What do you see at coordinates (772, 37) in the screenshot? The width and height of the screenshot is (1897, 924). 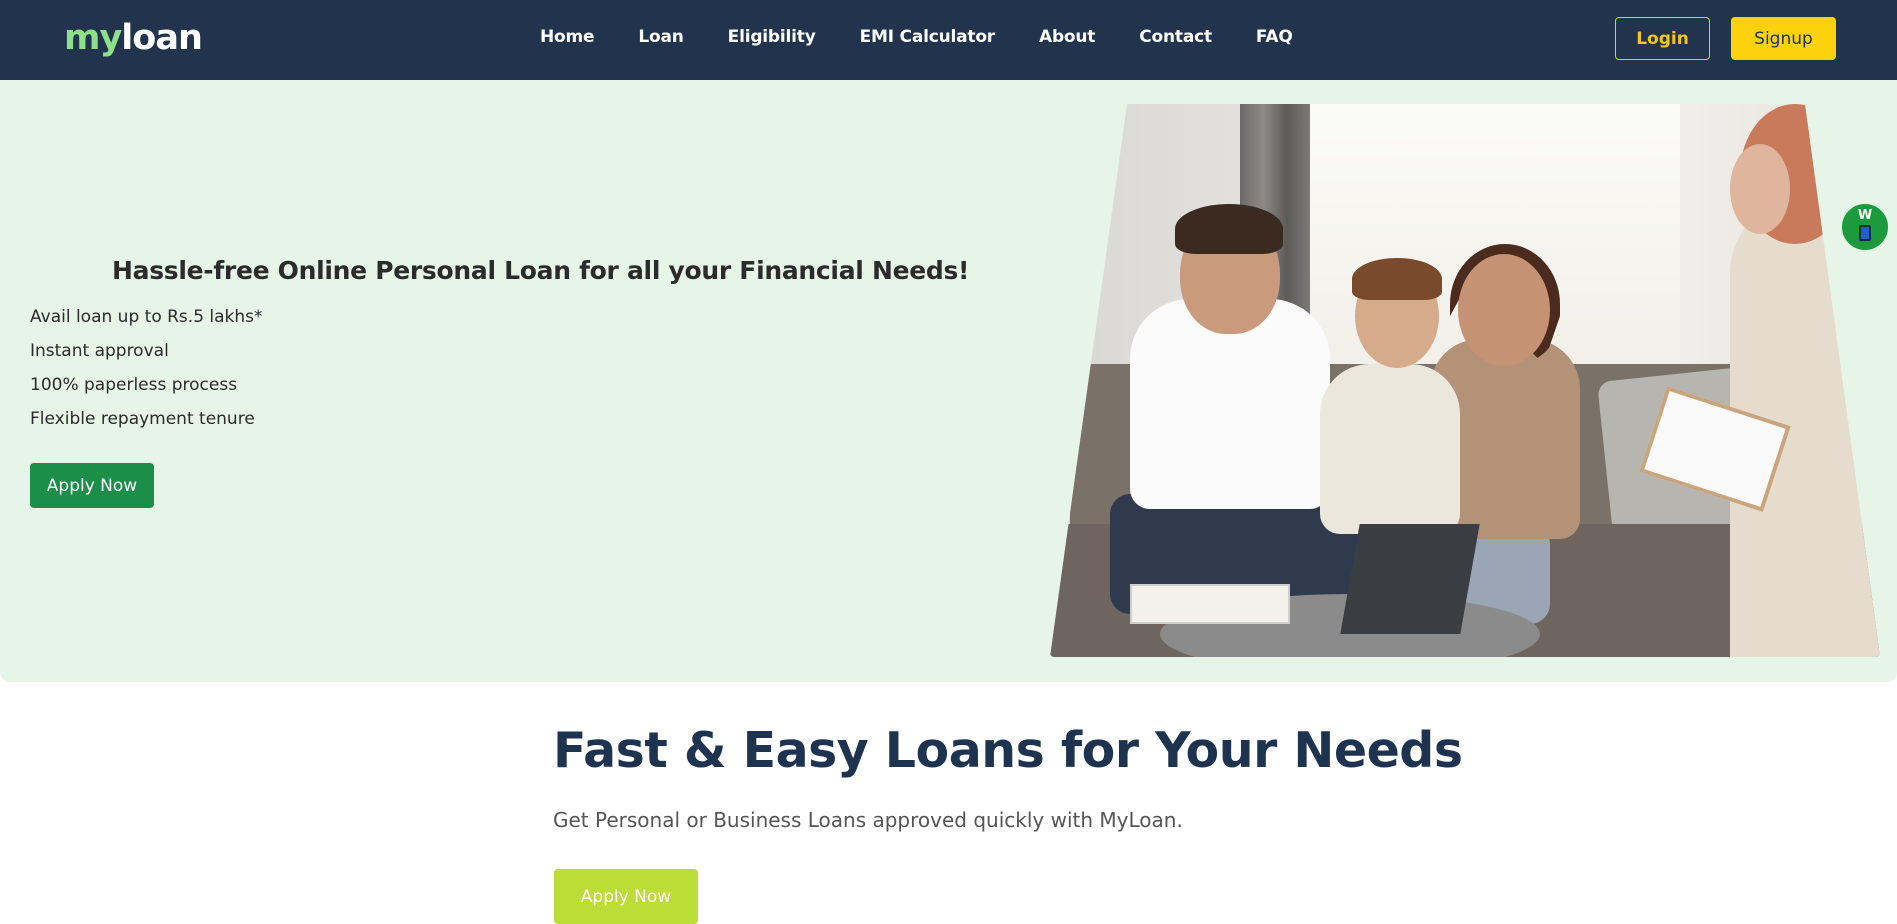 I see `nav-link-eligibility: Eligibility` at bounding box center [772, 37].